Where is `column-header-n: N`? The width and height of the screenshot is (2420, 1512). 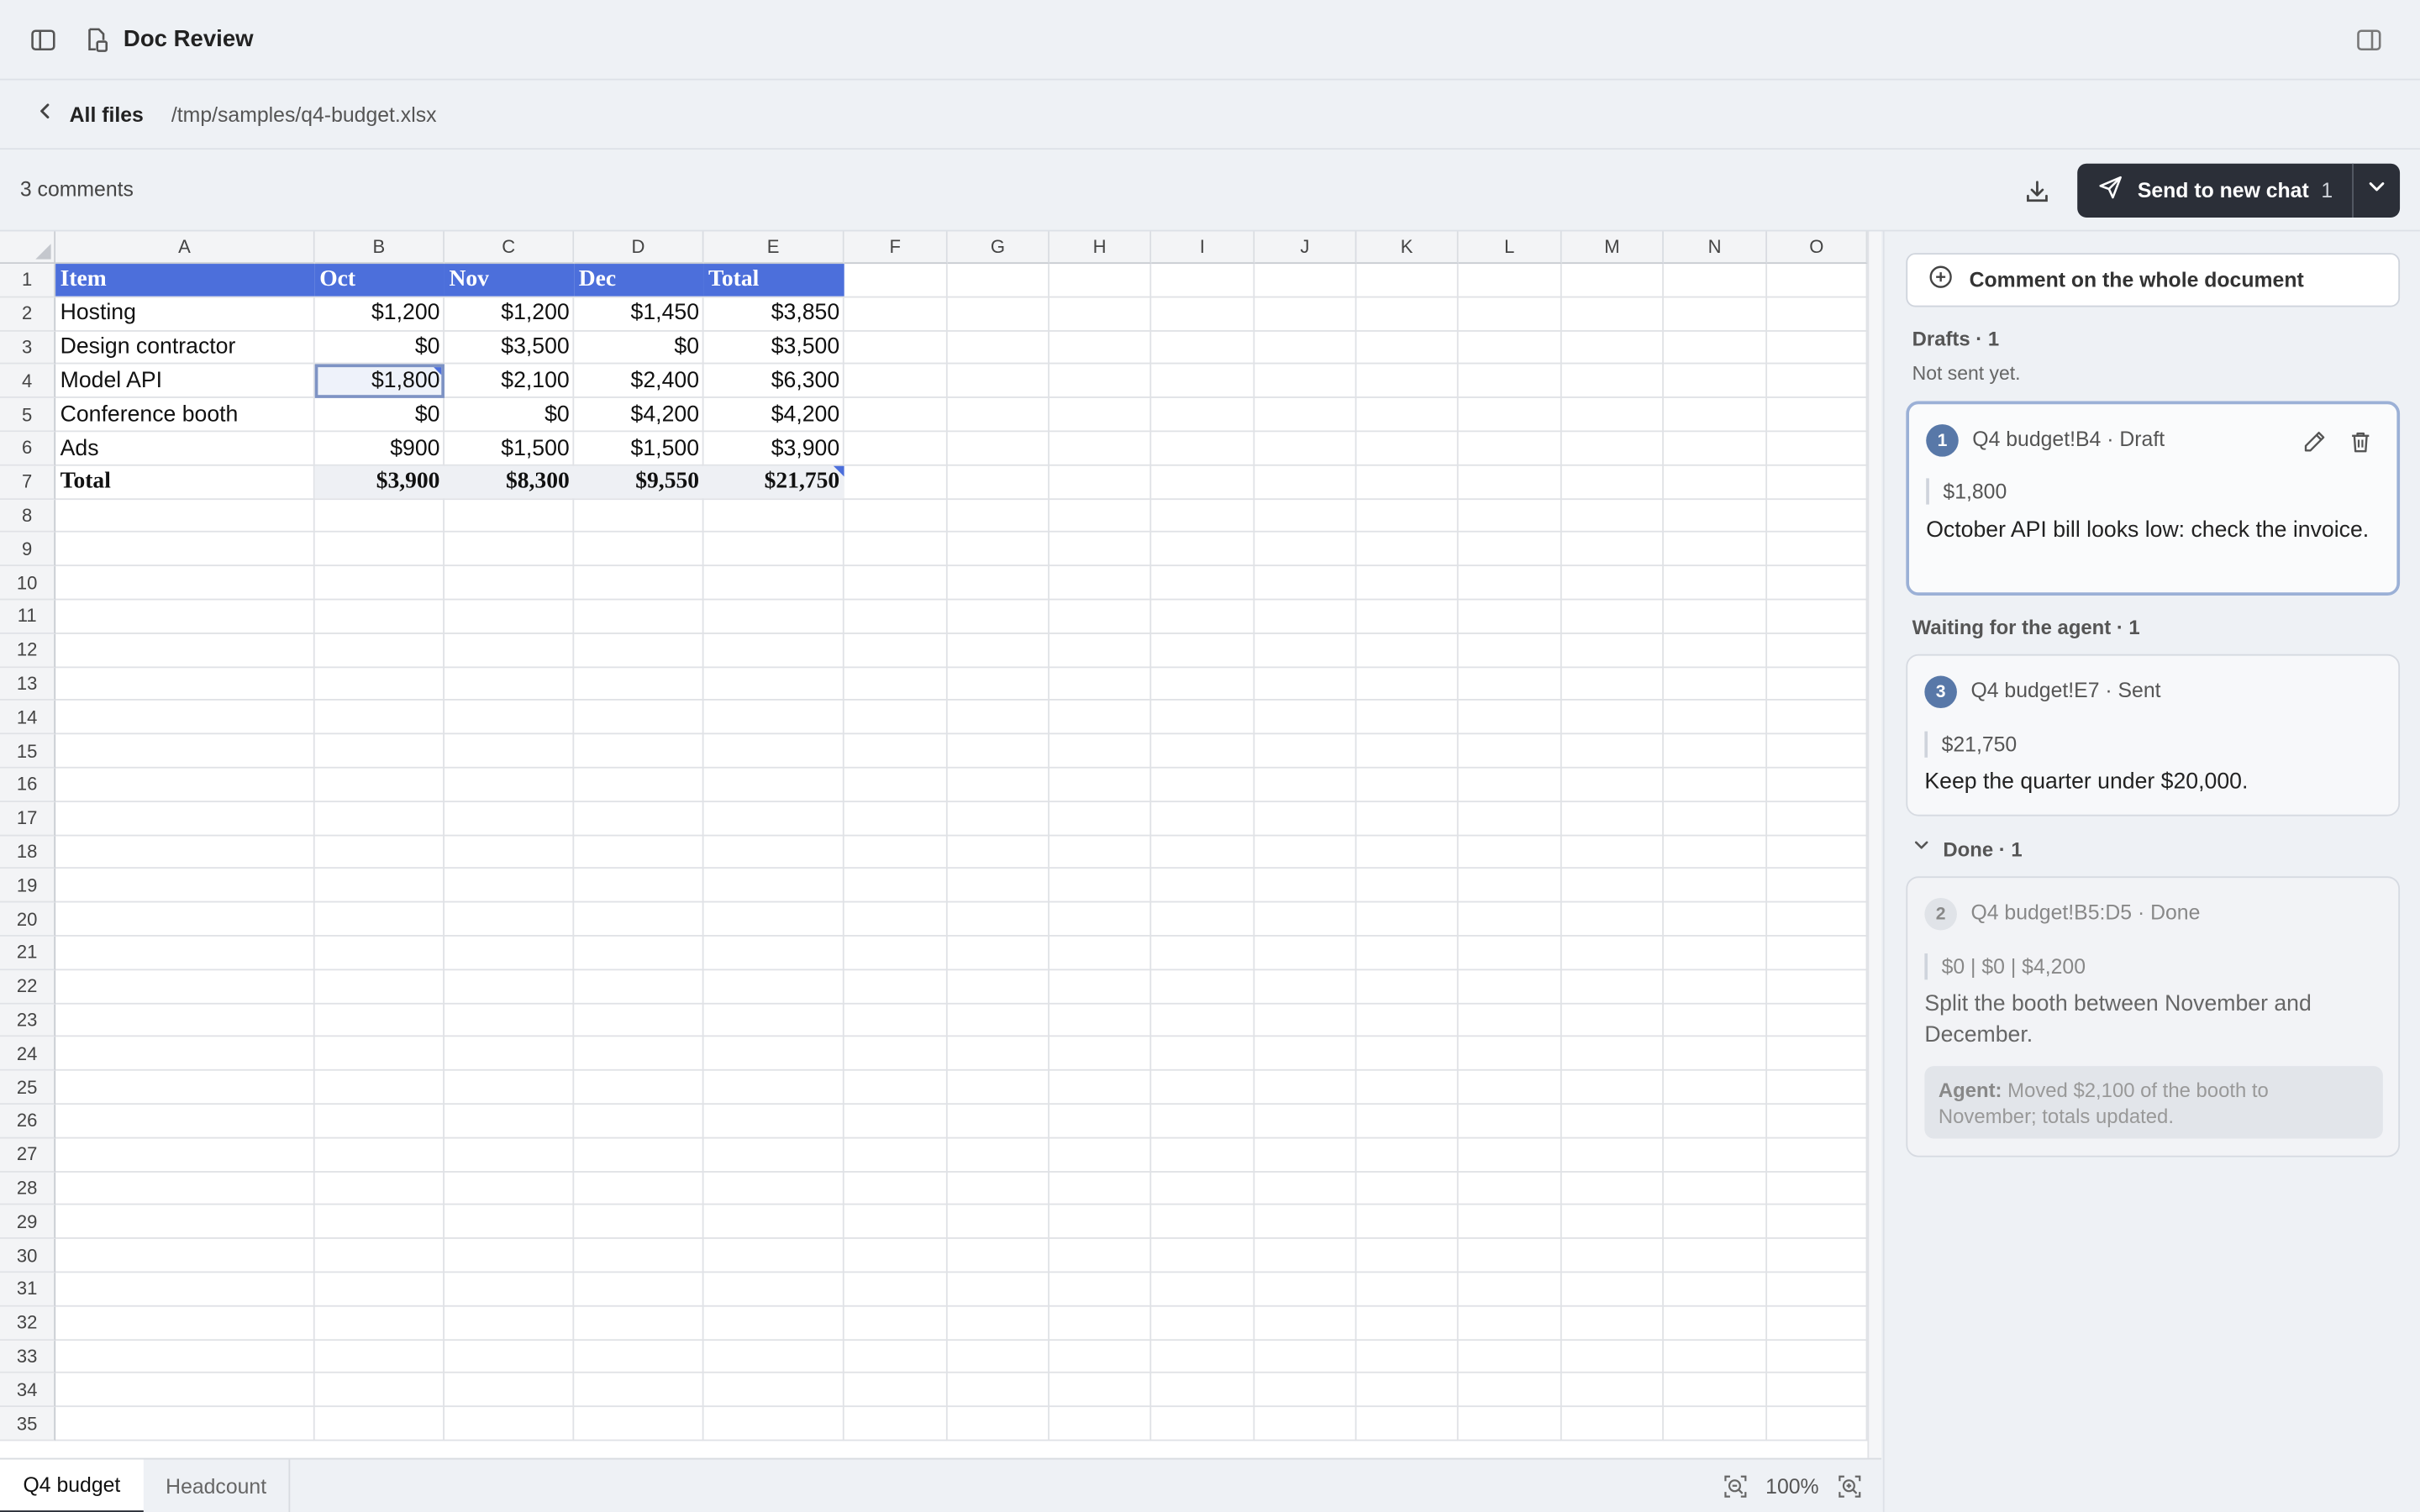
column-header-n: N is located at coordinates (1715, 248).